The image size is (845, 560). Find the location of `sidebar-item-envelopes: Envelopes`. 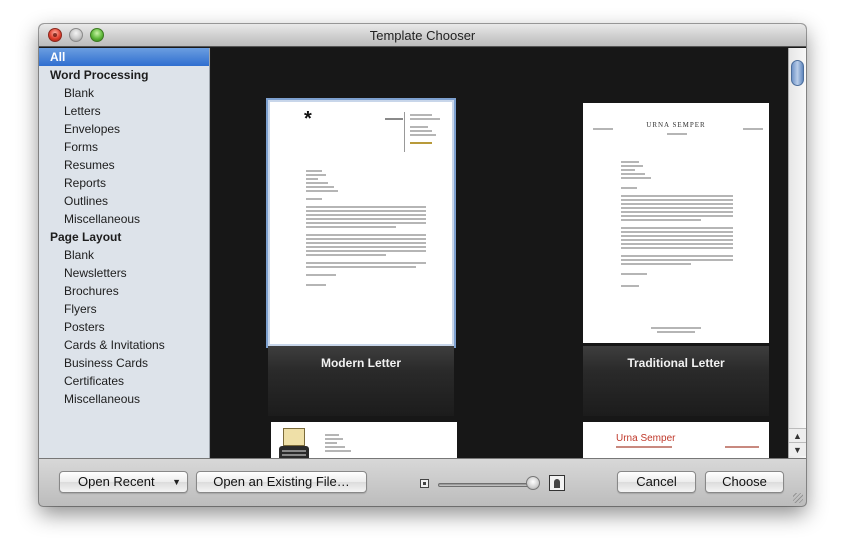

sidebar-item-envelopes: Envelopes is located at coordinates (124, 129).